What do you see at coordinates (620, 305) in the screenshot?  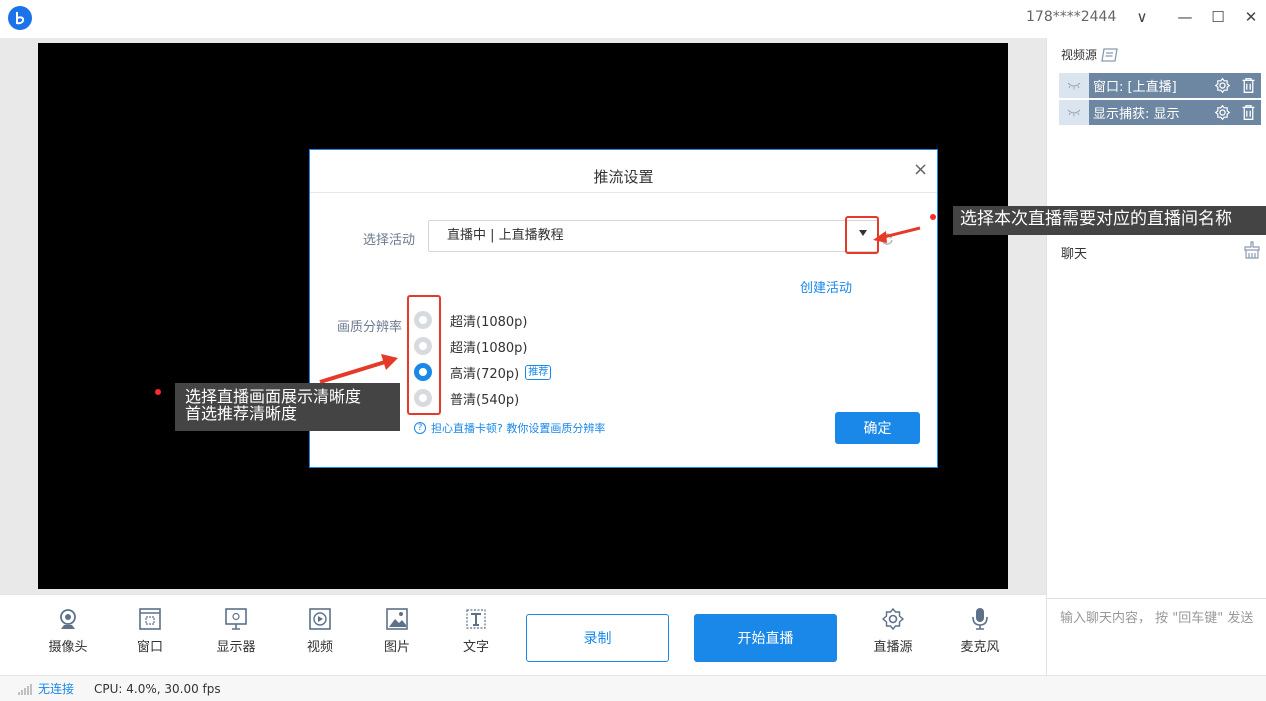 I see `annotation-arrows` at bounding box center [620, 305].